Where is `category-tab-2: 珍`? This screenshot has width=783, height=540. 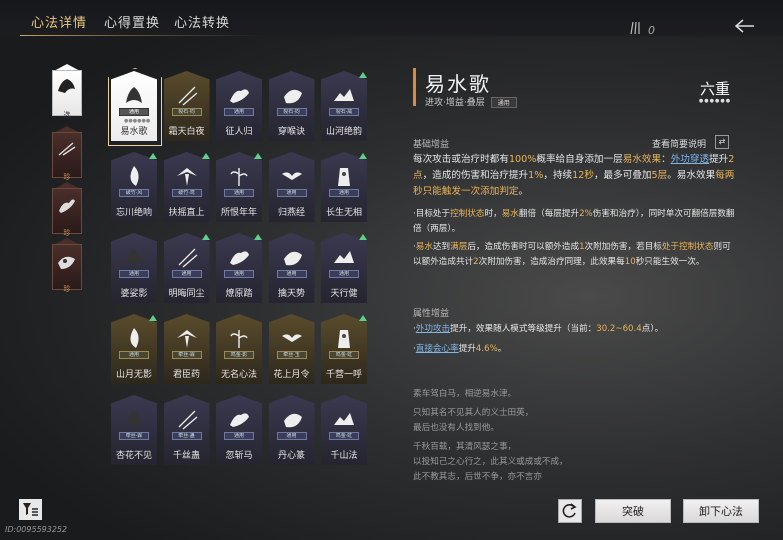
category-tab-2: 珍 is located at coordinates (67, 153).